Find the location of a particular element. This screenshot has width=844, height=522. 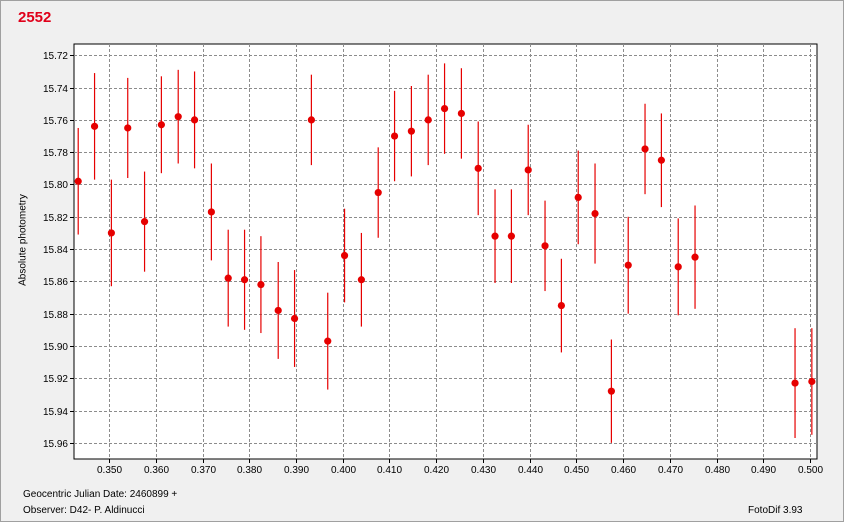

y-tick-label: 15.96 is located at coordinates (55, 444).